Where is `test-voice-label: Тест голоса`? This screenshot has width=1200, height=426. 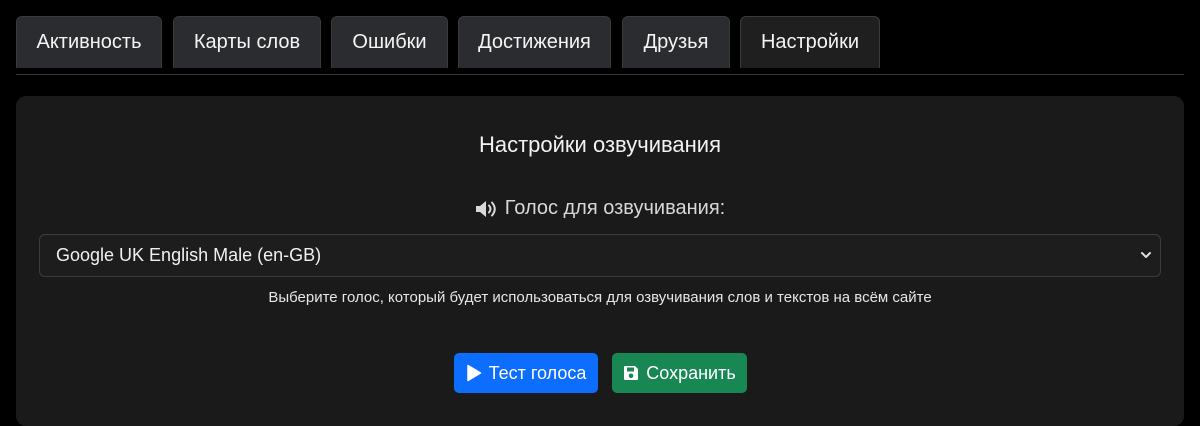
test-voice-label: Тест голоса is located at coordinates (537, 372).